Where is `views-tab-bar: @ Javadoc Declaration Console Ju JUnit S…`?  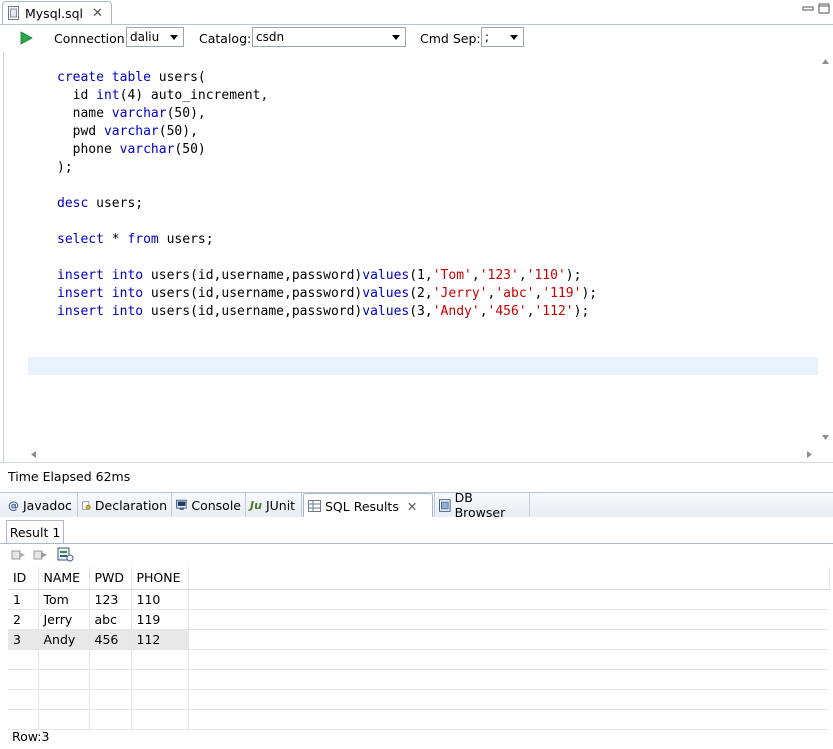 views-tab-bar: @ Javadoc Declaration Console Ju JUnit S… is located at coordinates (416, 505).